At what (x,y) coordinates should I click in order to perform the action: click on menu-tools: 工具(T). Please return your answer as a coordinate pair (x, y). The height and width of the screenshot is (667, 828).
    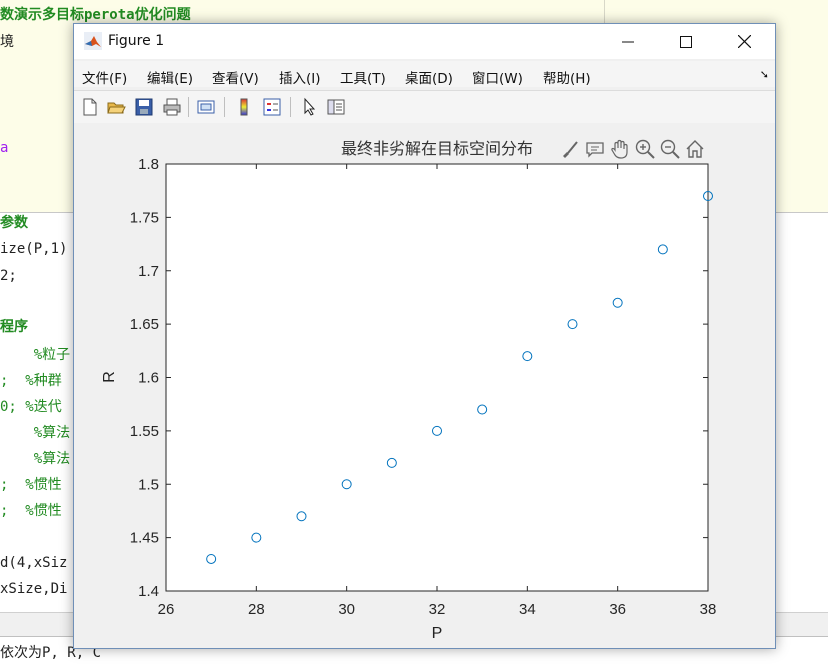
    Looking at the image, I should click on (363, 77).